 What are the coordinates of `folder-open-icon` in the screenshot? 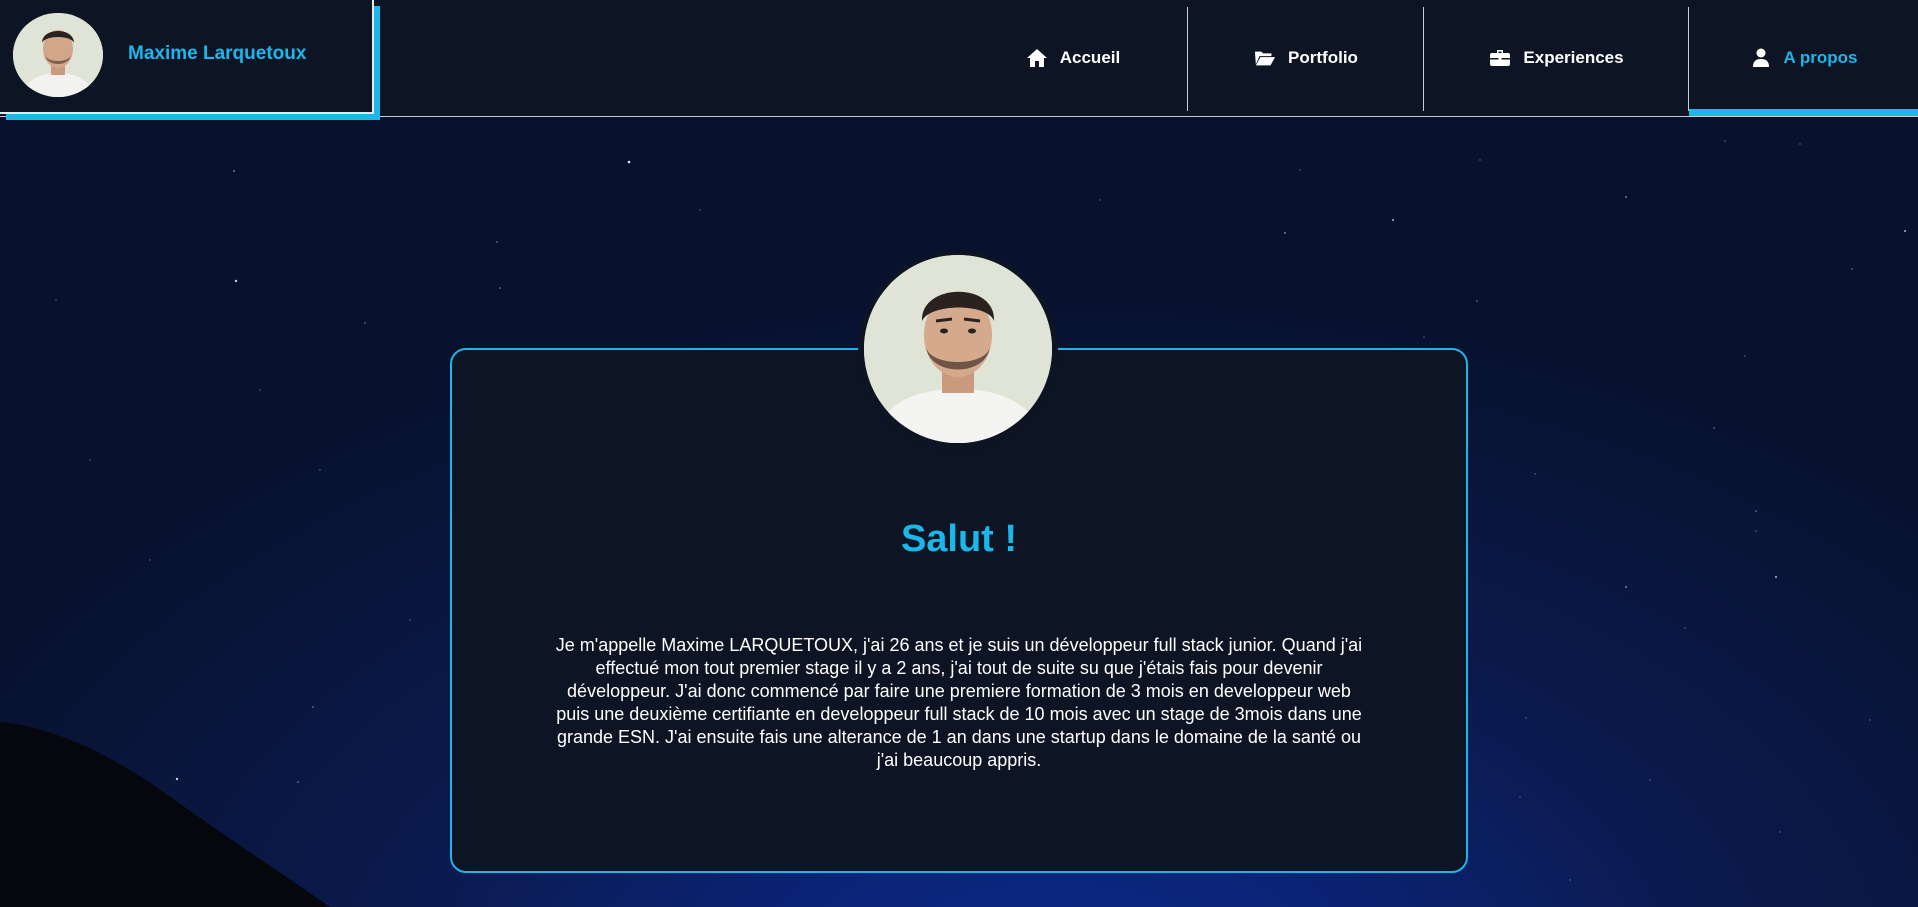 It's located at (1265, 58).